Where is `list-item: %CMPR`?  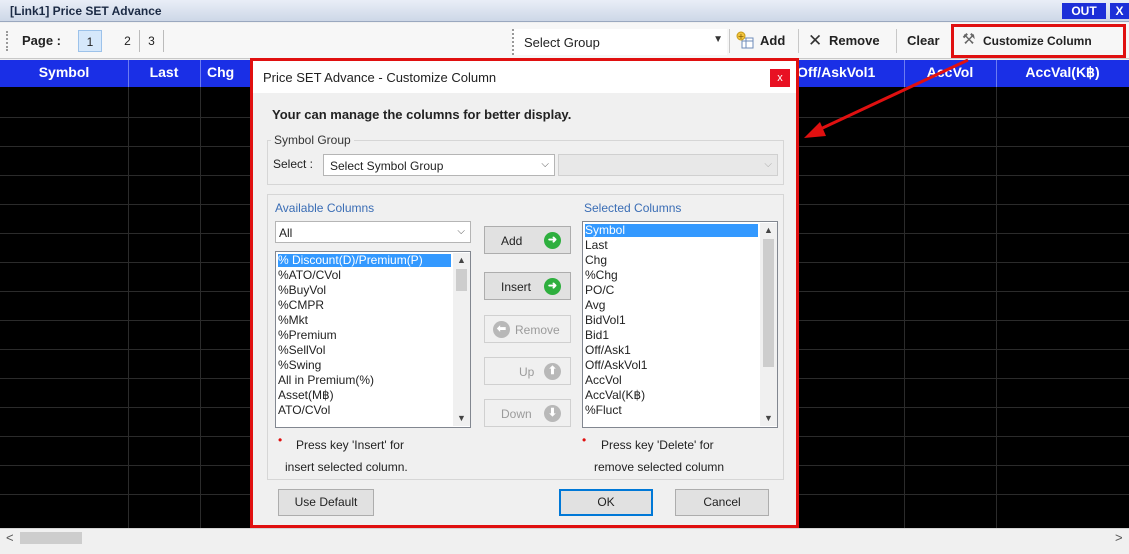 list-item: %CMPR is located at coordinates (301, 305).